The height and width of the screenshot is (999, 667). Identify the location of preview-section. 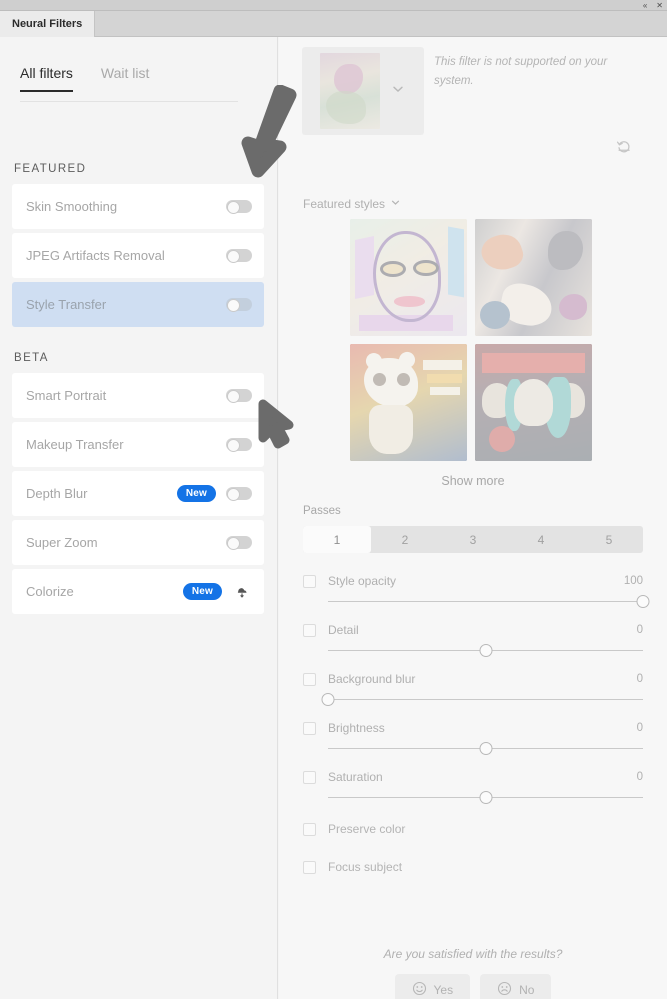
(363, 91).